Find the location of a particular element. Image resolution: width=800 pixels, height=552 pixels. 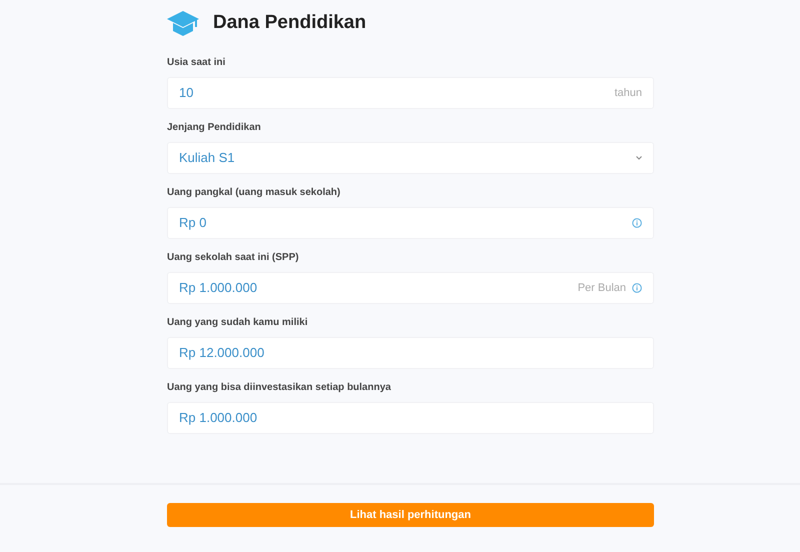

field-label: Uang sekolah saat ini (SPP) is located at coordinates (233, 258).